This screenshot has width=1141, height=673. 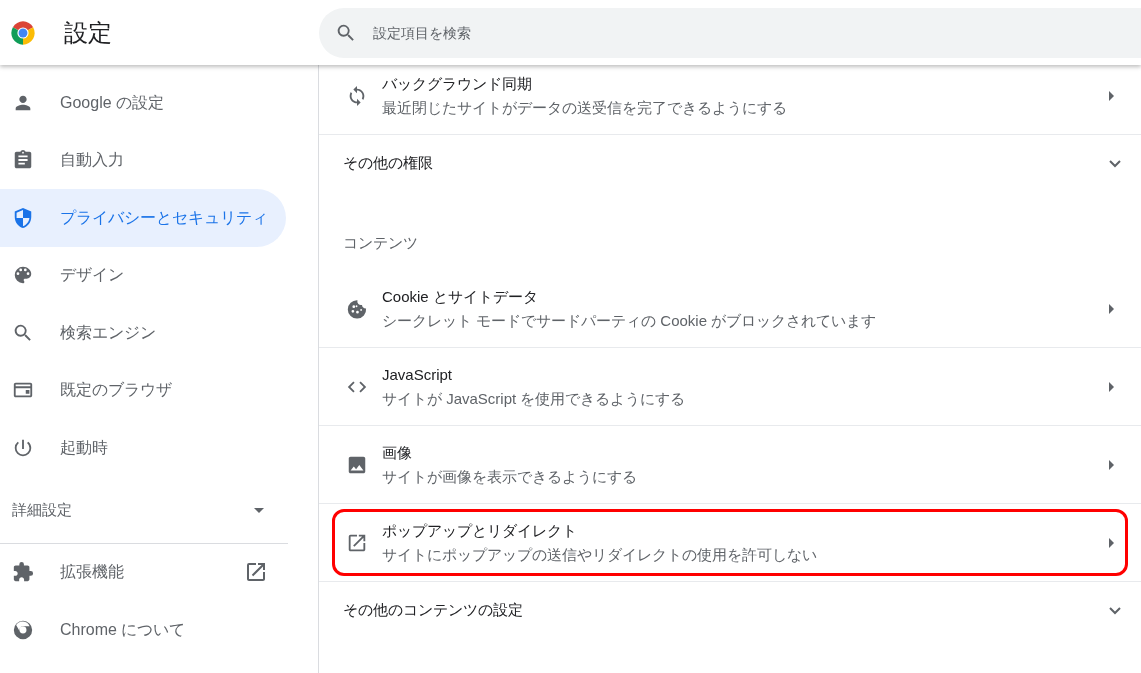 I want to click on page-title: 設定, so click(x=88, y=32).